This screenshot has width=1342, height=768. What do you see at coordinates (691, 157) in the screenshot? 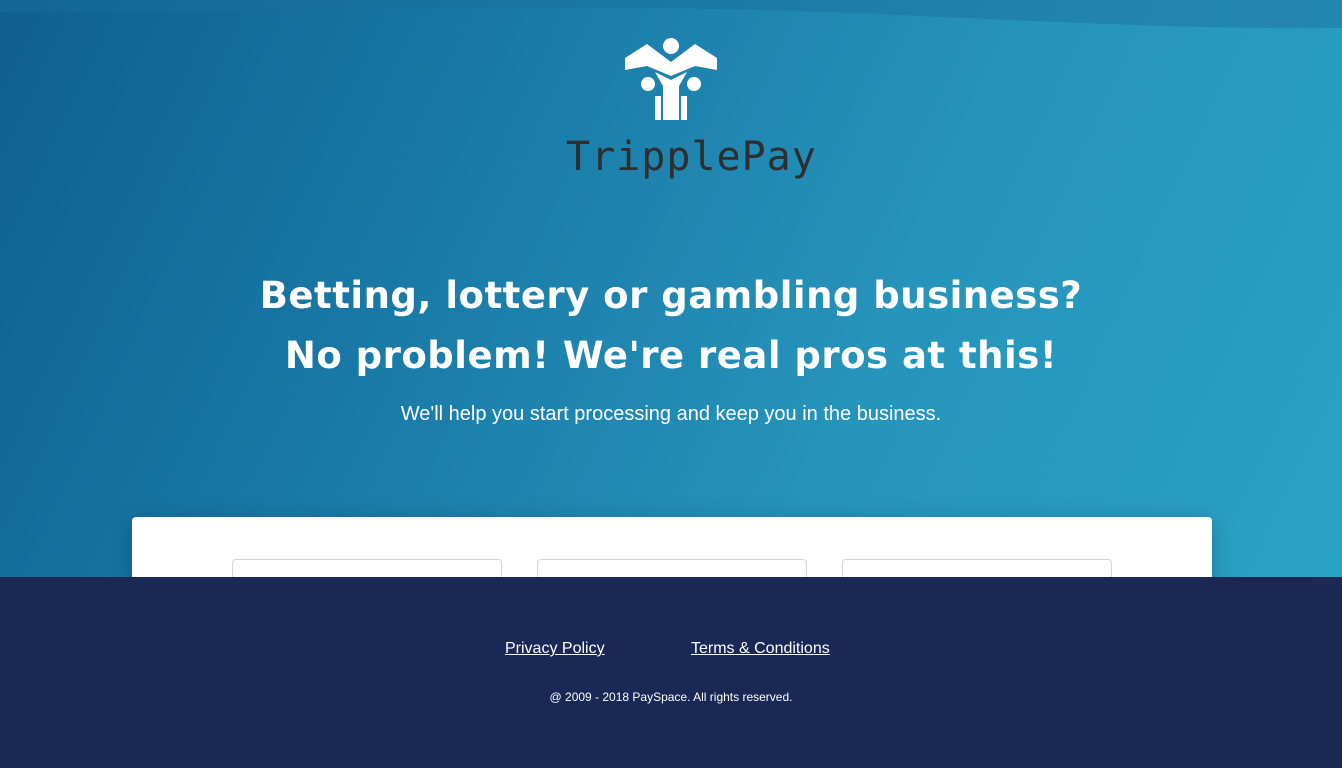
I see `brand-wordmark: TripplePay` at bounding box center [691, 157].